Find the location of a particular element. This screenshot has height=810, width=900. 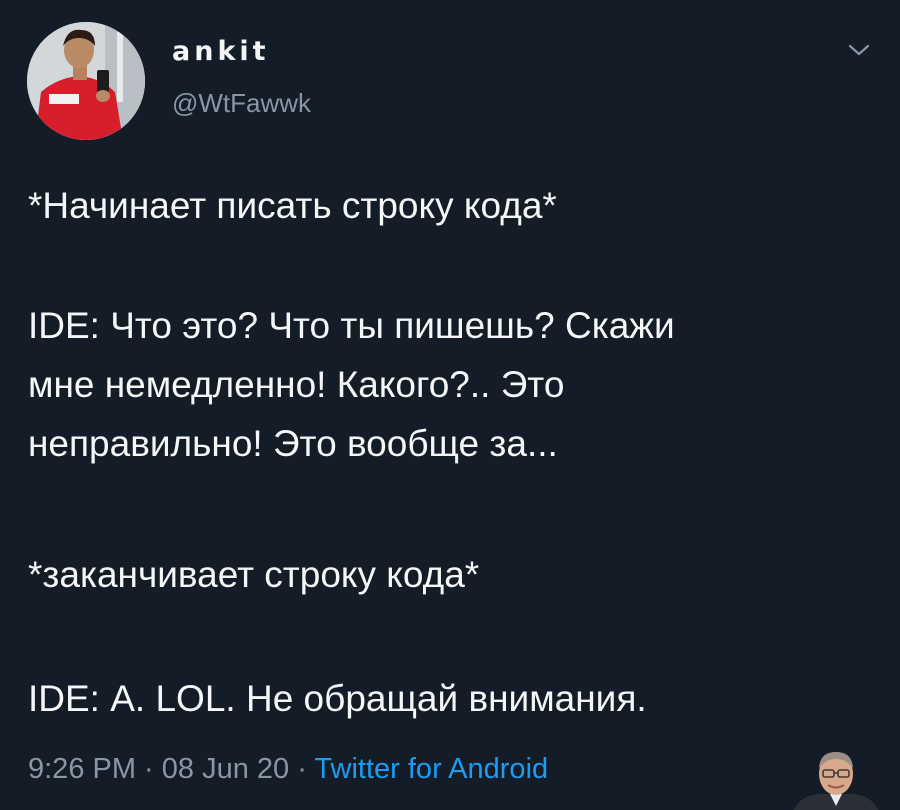

tweet-time: 9:26 PM is located at coordinates (82, 769).